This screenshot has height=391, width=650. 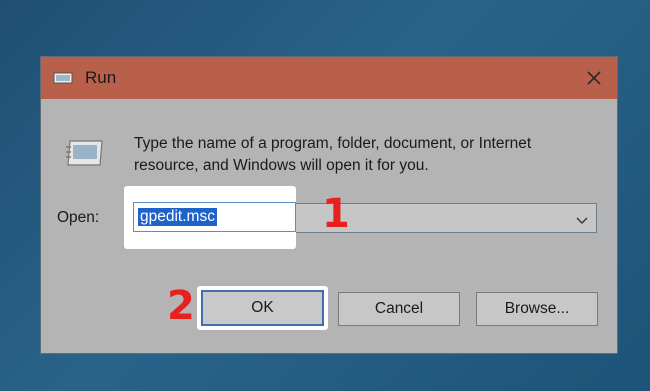 I want to click on open-input: gpedit.msc, so click(x=214, y=217).